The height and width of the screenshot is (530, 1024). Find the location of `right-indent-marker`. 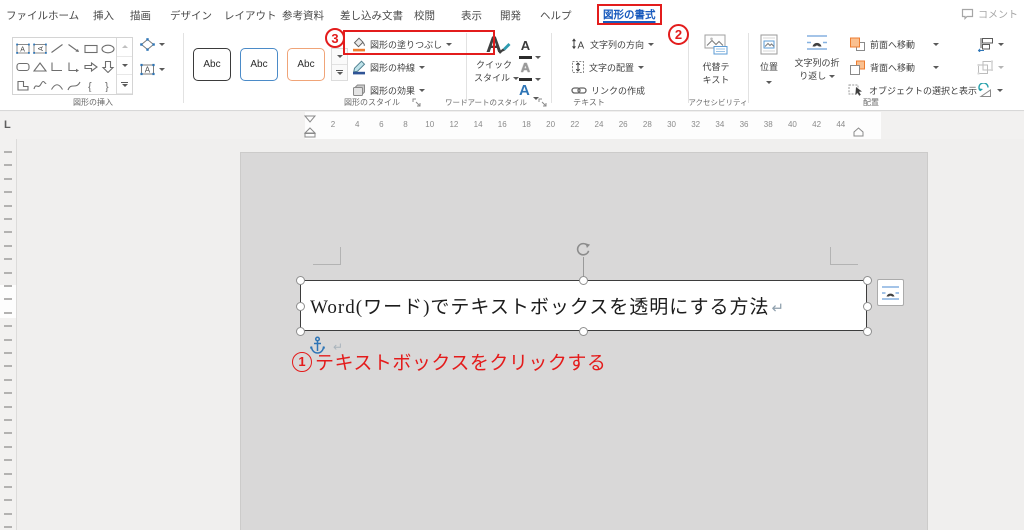

right-indent-marker is located at coordinates (858, 132).